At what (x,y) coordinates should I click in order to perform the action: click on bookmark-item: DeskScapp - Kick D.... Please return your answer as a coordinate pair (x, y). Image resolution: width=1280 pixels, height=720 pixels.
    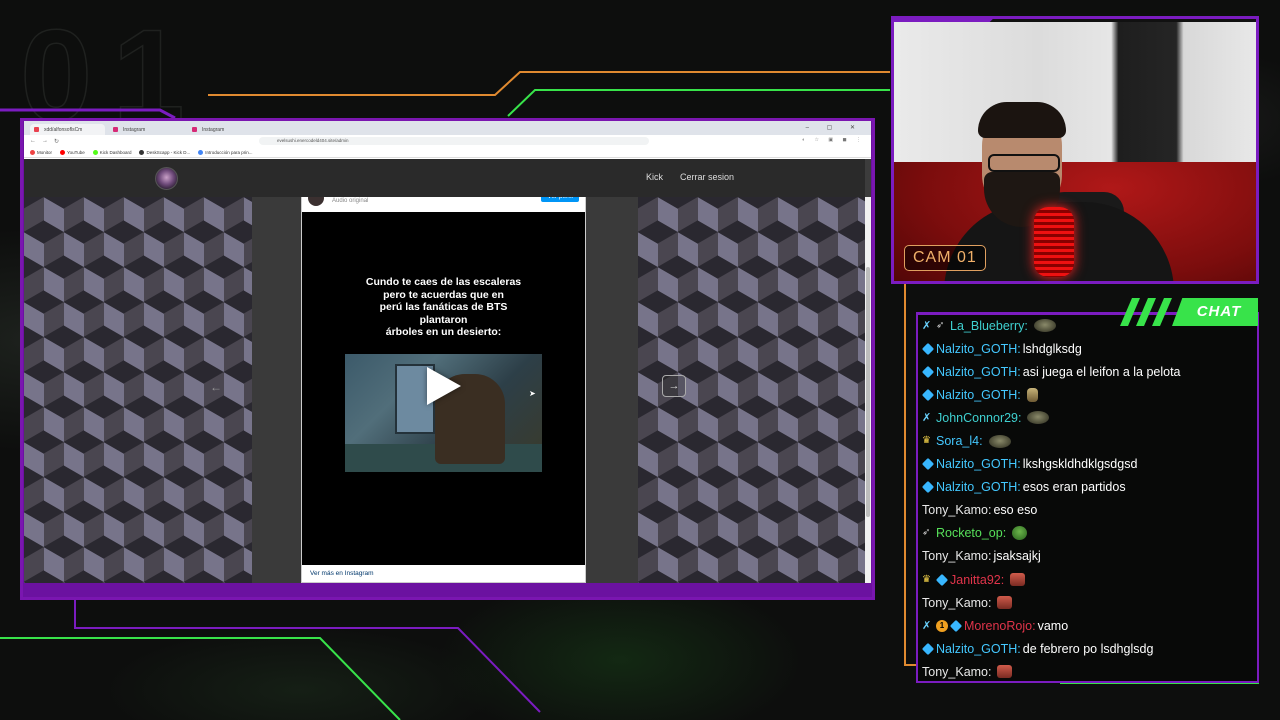
    Looking at the image, I should click on (164, 152).